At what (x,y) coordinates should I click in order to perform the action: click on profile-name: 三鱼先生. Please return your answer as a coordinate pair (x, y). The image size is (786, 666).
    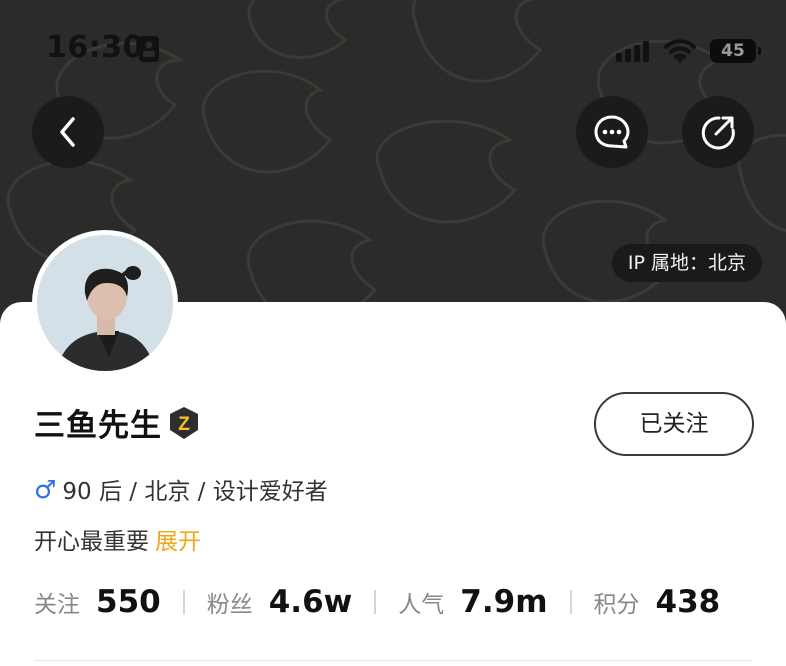
    Looking at the image, I should click on (98, 426).